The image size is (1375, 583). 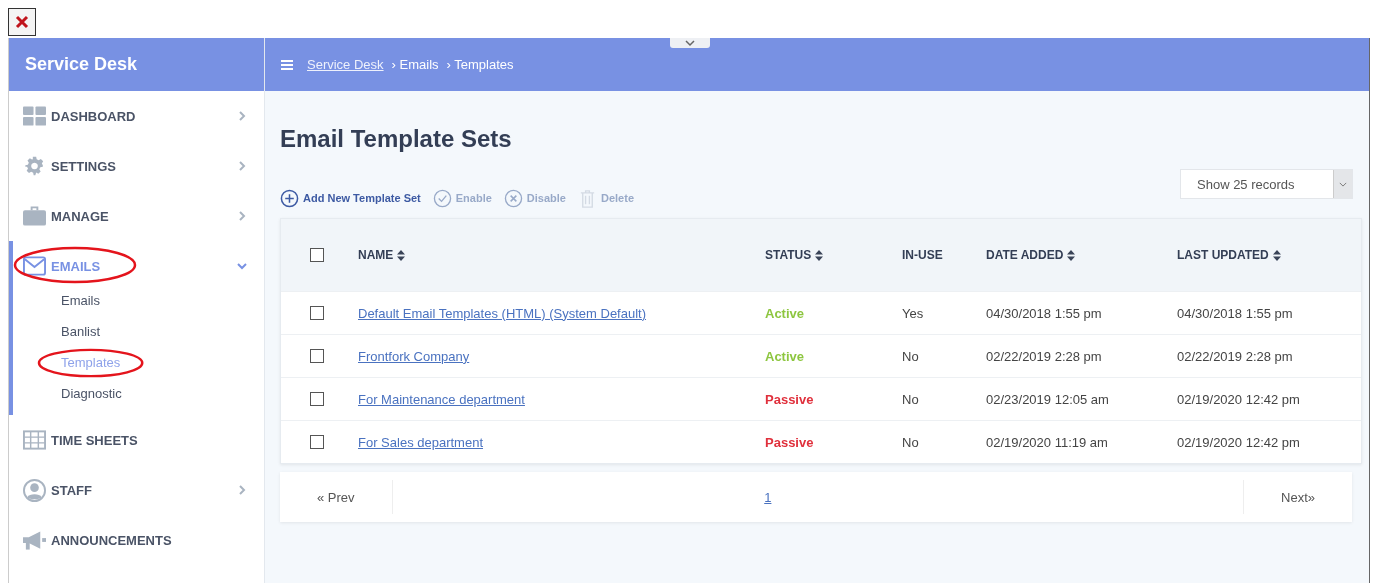 What do you see at coordinates (1343, 184) in the screenshot?
I see `caret-icon` at bounding box center [1343, 184].